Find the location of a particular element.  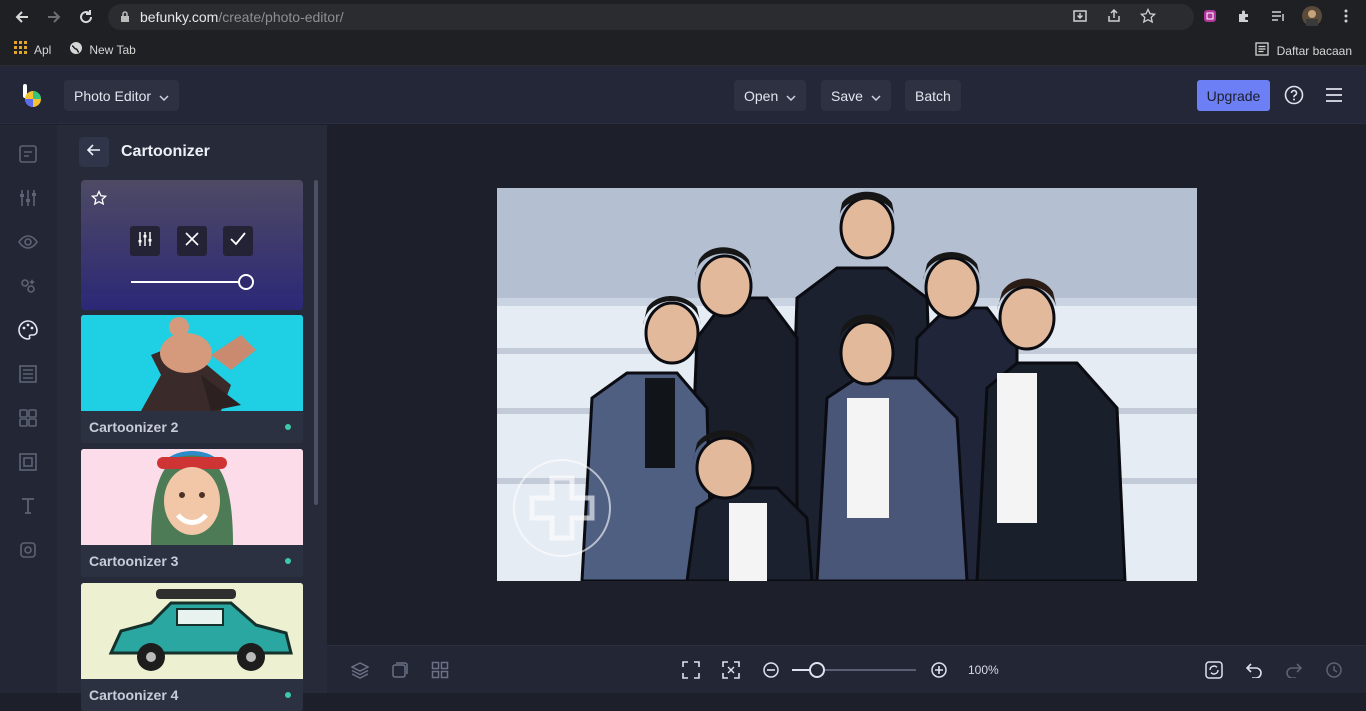

back-arrow-icon is located at coordinates (22, 17).